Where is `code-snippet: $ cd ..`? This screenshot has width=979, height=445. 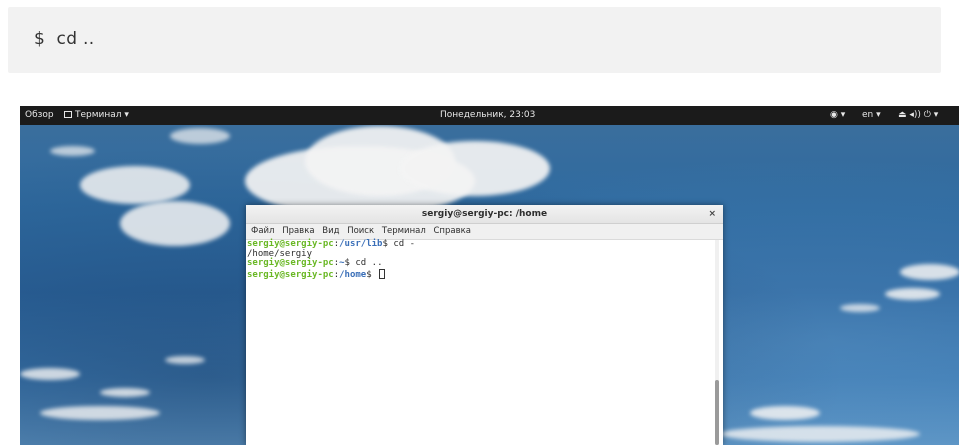 code-snippet: $ cd .. is located at coordinates (474, 40).